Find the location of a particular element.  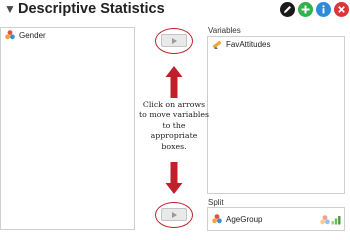

list-item: Gender is located at coordinates (25, 35).